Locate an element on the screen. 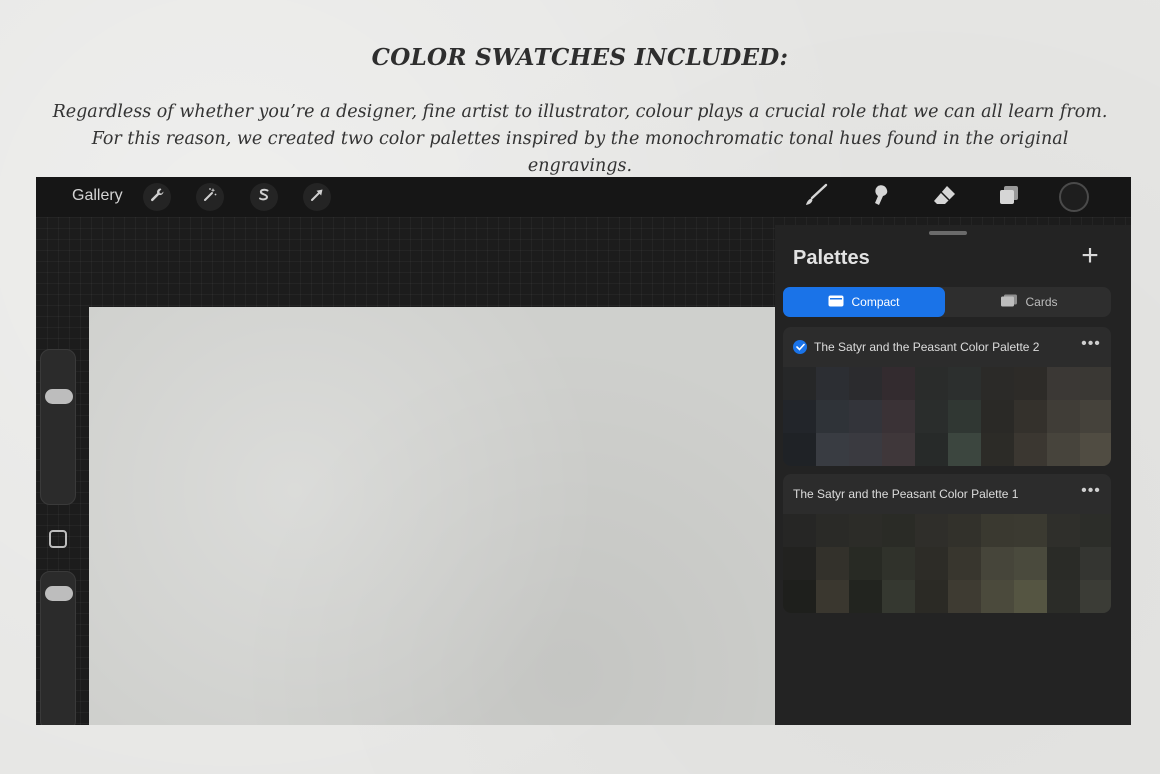 Image resolution: width=1160 pixels, height=774 pixels. opacity-slider is located at coordinates (58, 648).